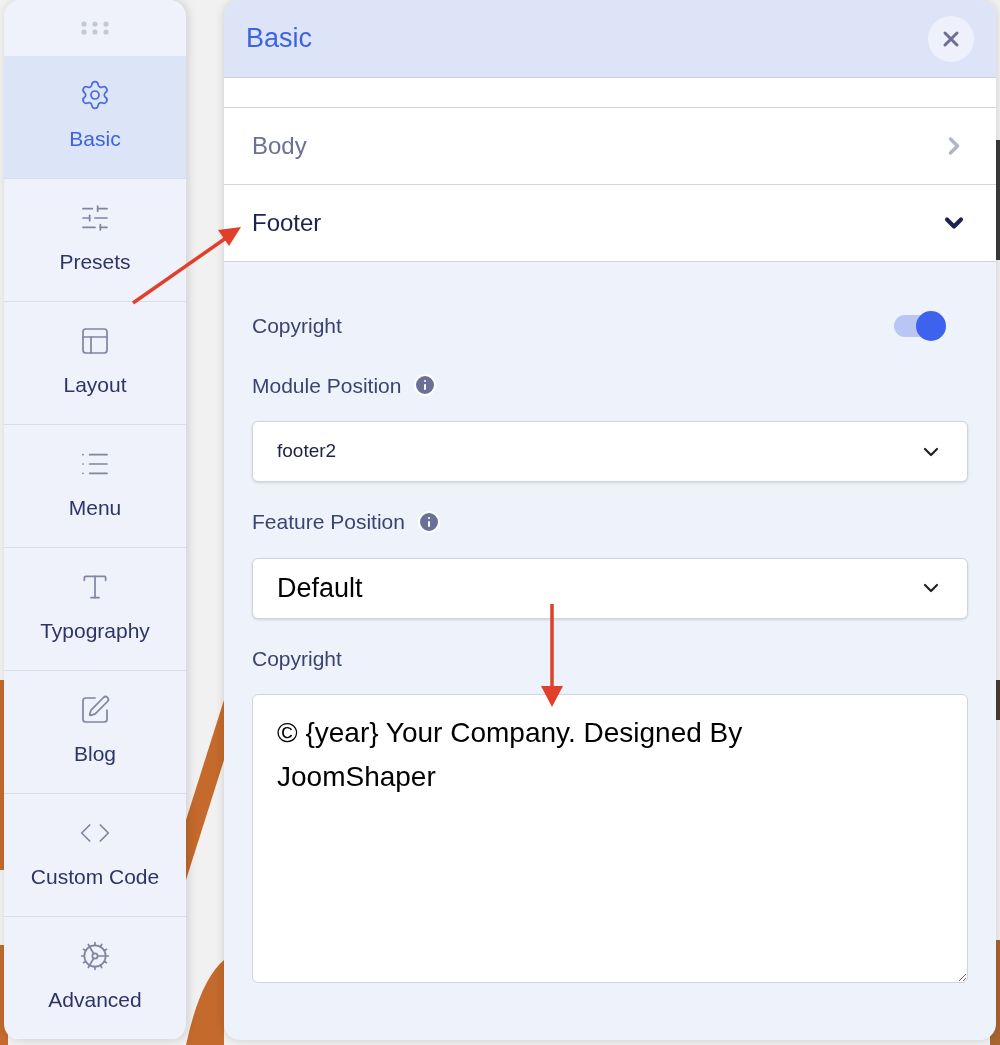 The height and width of the screenshot is (1045, 1000). I want to click on accordion-header: Body, so click(610, 146).